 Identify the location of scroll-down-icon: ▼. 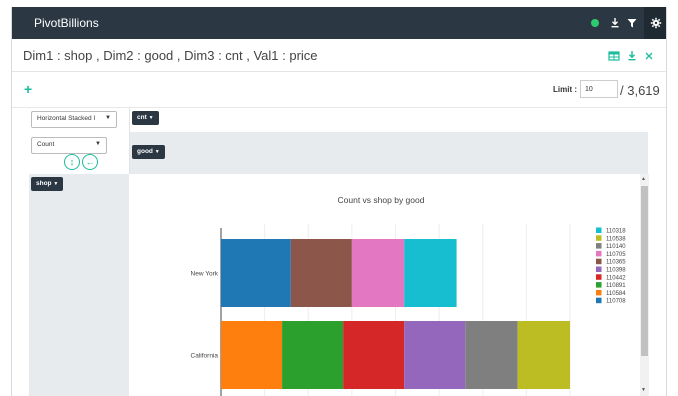
(643, 390).